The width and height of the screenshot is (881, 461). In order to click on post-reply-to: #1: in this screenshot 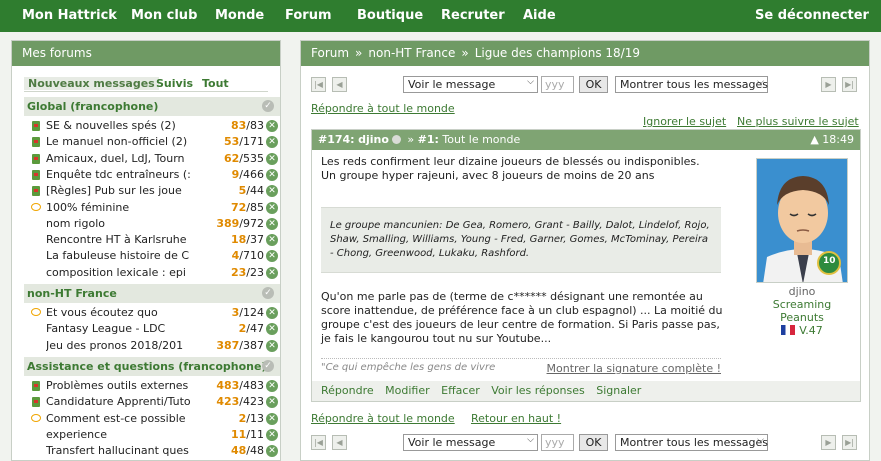, I will do `click(428, 139)`.